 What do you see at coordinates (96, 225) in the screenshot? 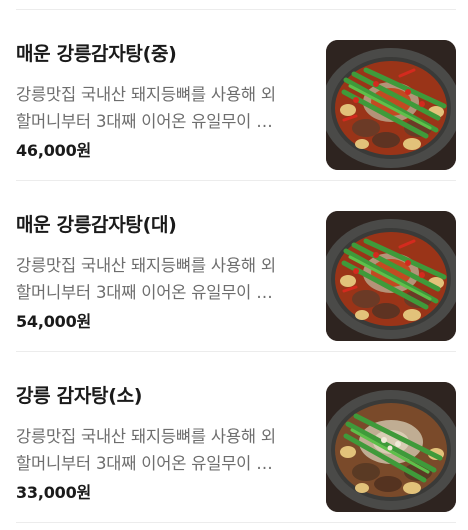
I see `menu-item-name: 매운 강릉감자탕(대)` at bounding box center [96, 225].